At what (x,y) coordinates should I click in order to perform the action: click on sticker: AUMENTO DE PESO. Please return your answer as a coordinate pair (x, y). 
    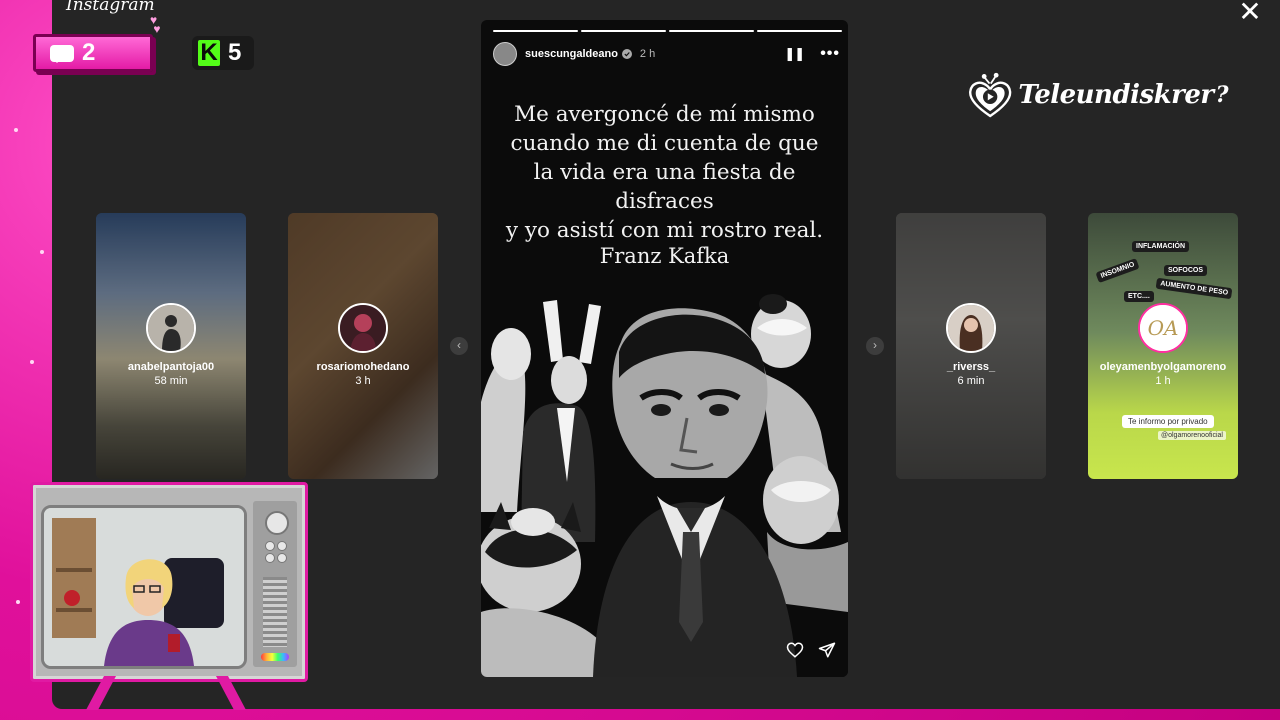
    Looking at the image, I should click on (1194, 288).